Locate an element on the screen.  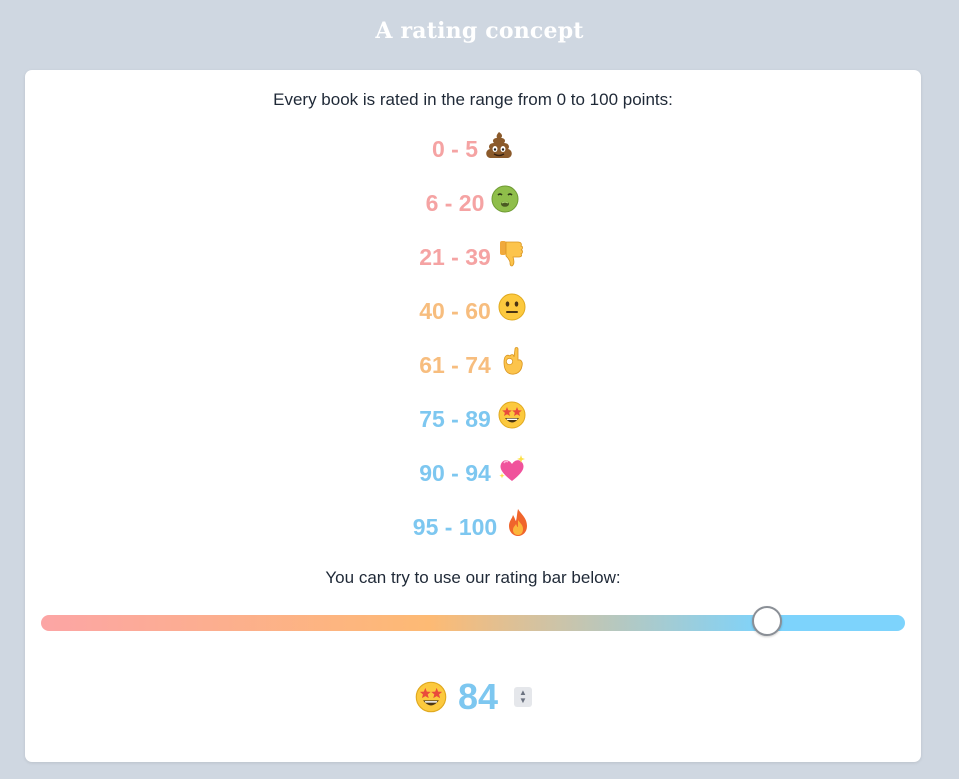
range-row-21-39: 21 - 39 is located at coordinates (473, 257).